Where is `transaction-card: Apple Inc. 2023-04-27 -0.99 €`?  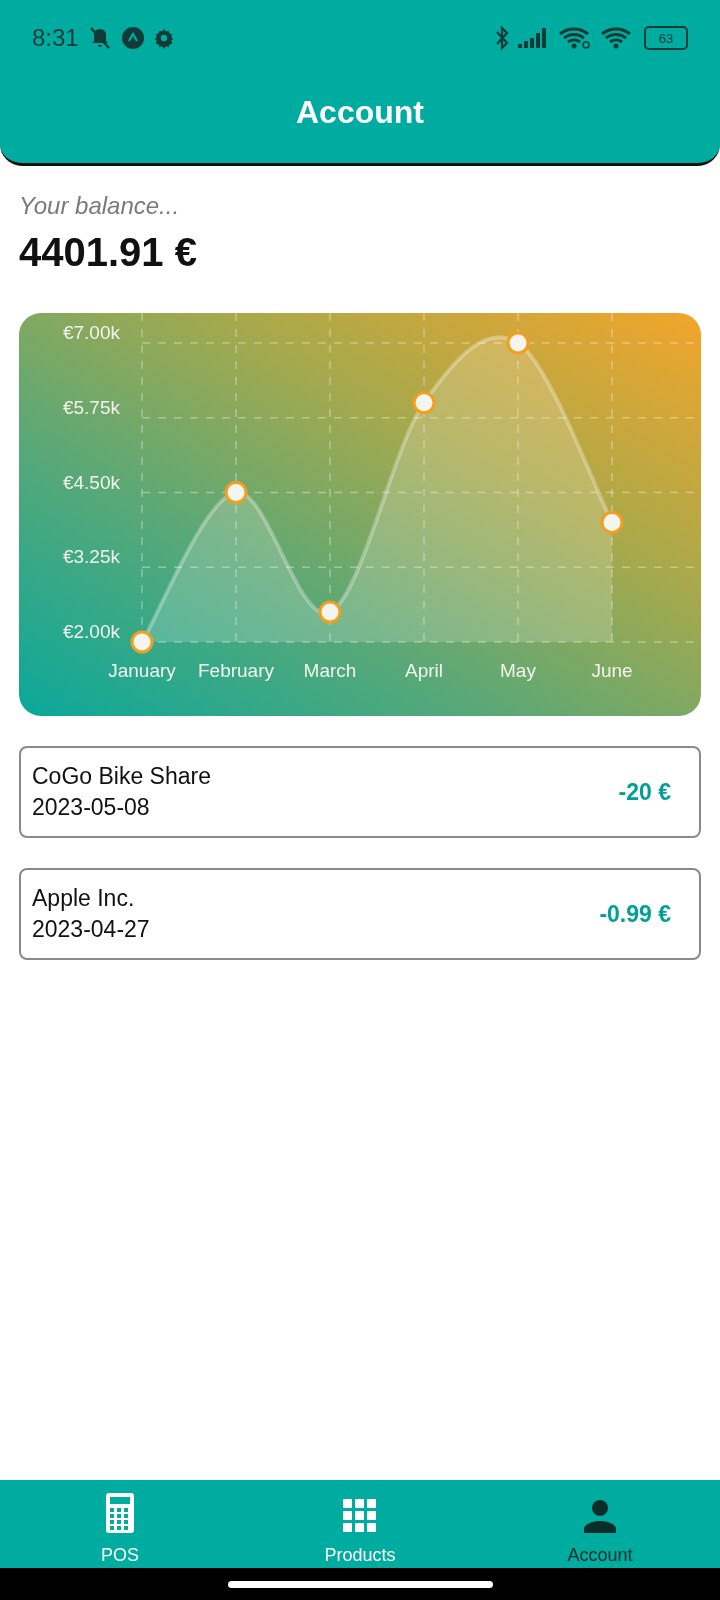 transaction-card: Apple Inc. 2023-04-27 -0.99 € is located at coordinates (360, 914).